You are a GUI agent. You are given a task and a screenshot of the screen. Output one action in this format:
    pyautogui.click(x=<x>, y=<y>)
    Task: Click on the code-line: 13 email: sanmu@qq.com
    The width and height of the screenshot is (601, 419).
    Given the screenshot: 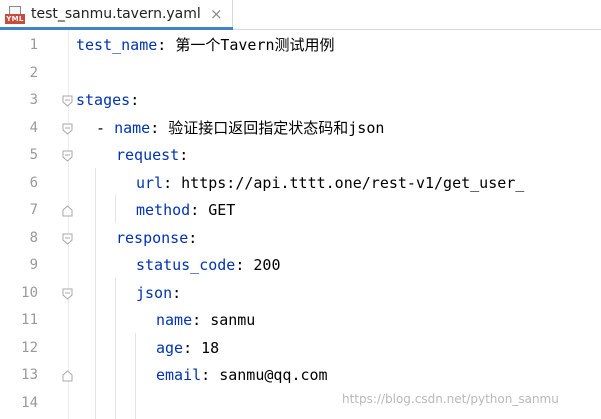 What is the action you would take?
    pyautogui.click(x=300, y=376)
    